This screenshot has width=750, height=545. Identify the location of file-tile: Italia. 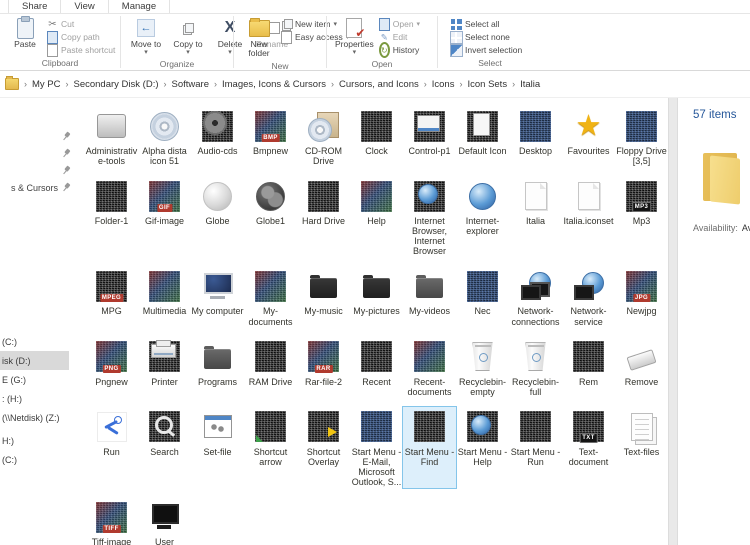
(535, 216).